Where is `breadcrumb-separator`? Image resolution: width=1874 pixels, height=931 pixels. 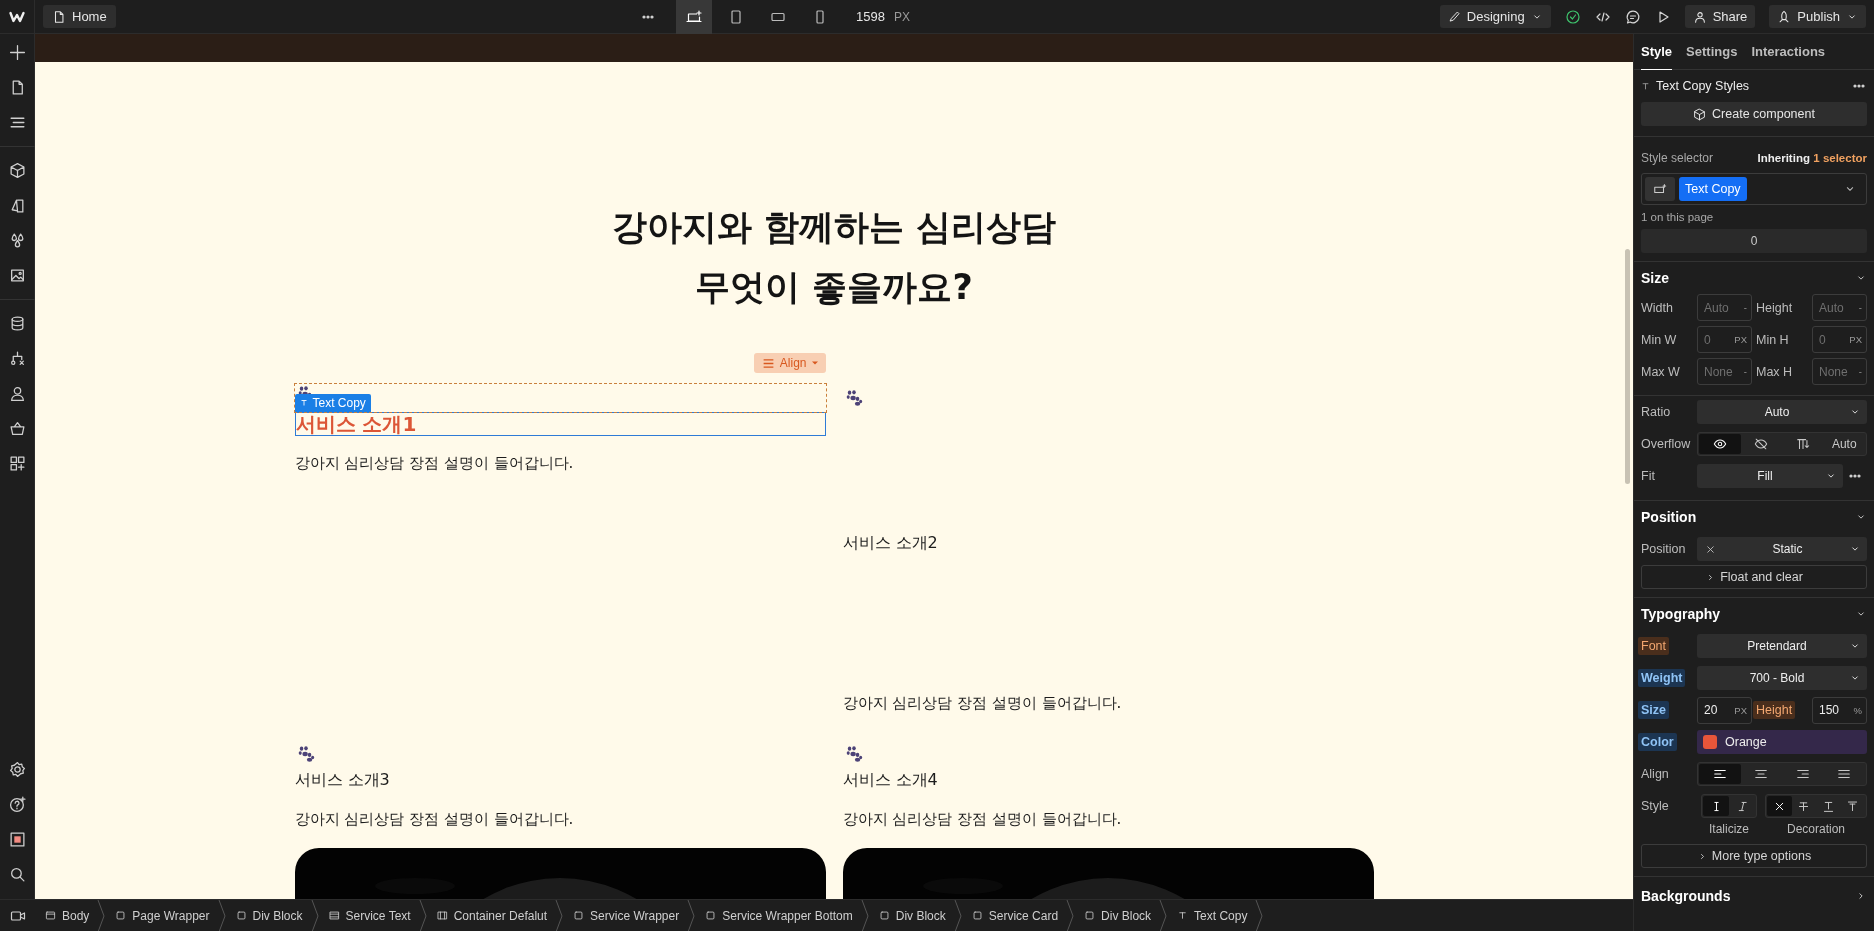
breadcrumb-separator is located at coordinates (559, 915).